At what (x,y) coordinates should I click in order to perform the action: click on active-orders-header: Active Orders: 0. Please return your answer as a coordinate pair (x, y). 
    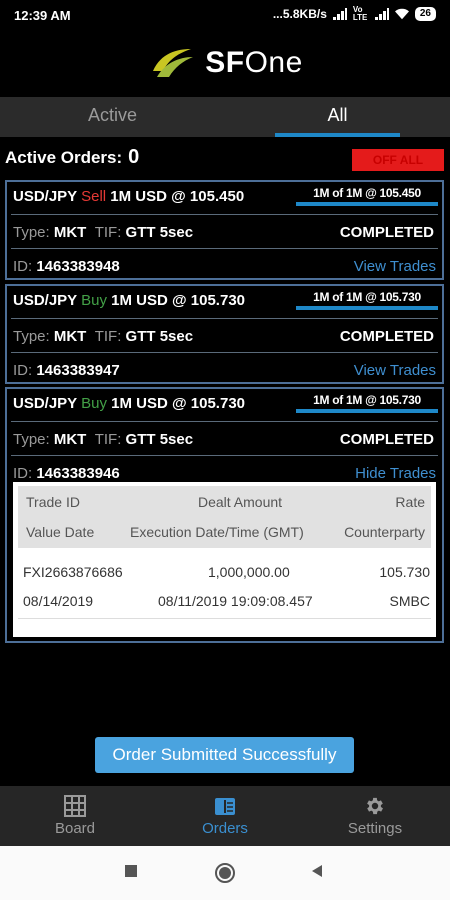
    Looking at the image, I should click on (72, 157).